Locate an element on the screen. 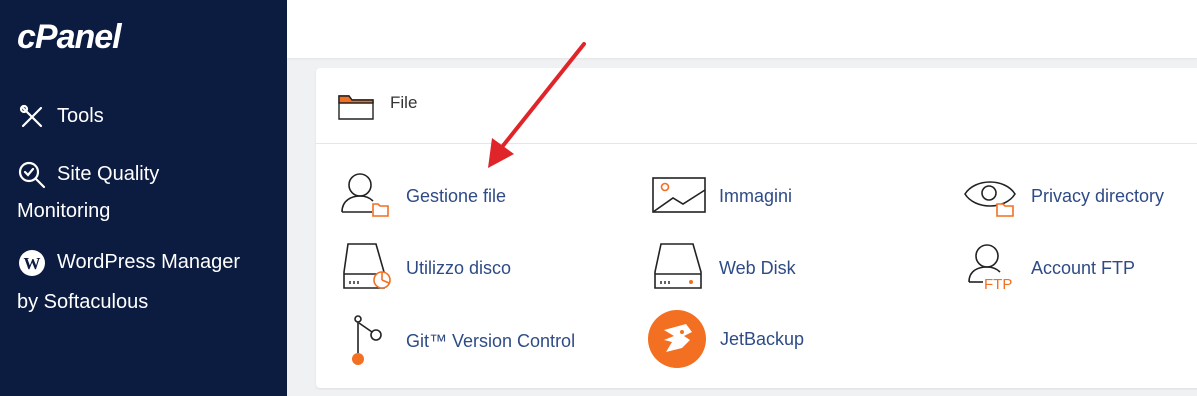 The image size is (1197, 396). git-icon is located at coordinates (368, 345).